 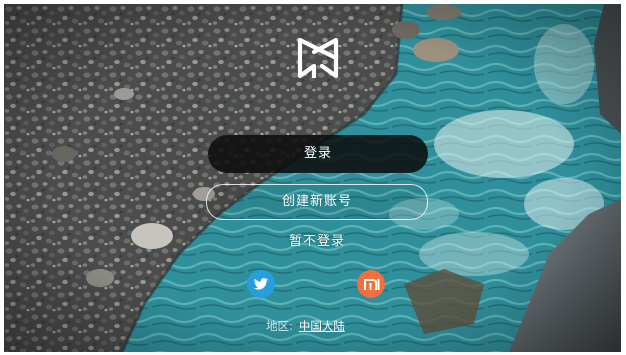 What do you see at coordinates (318, 154) in the screenshot?
I see `sign-in-button: 登录` at bounding box center [318, 154].